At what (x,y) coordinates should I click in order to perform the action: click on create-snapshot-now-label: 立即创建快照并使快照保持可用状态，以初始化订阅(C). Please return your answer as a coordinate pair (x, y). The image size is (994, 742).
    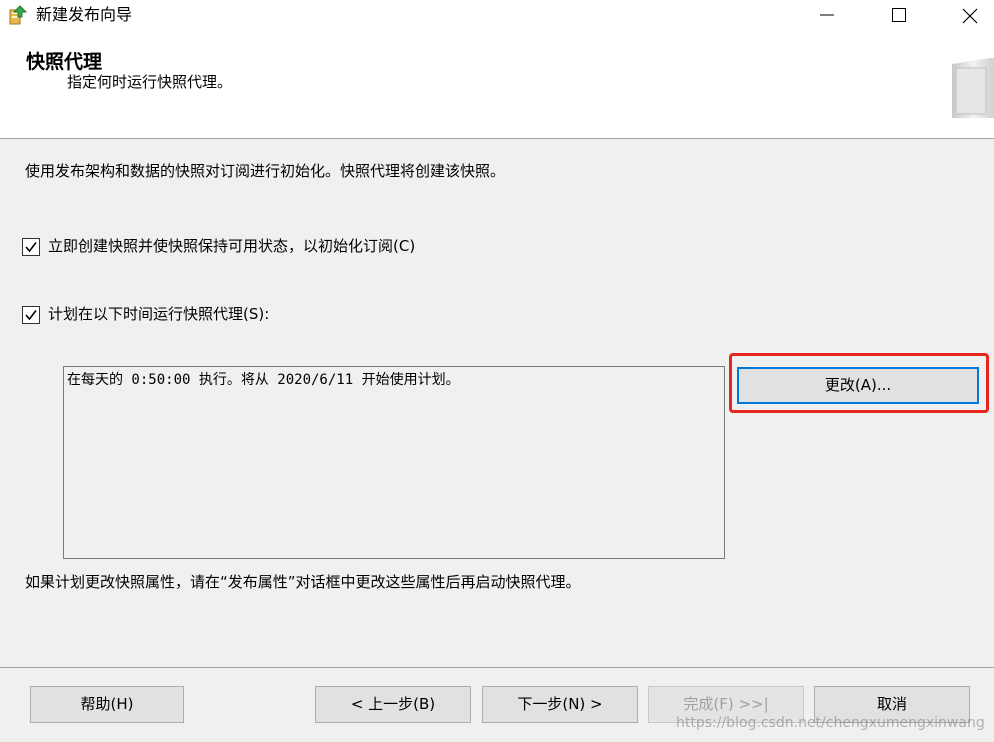
    Looking at the image, I should click on (231, 246).